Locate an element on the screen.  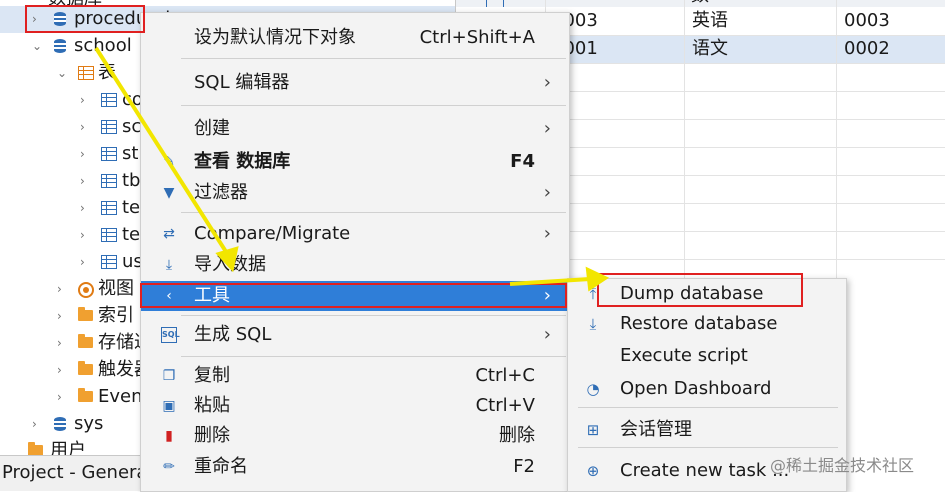
menu-item-label: 复制 is located at coordinates (212, 375).